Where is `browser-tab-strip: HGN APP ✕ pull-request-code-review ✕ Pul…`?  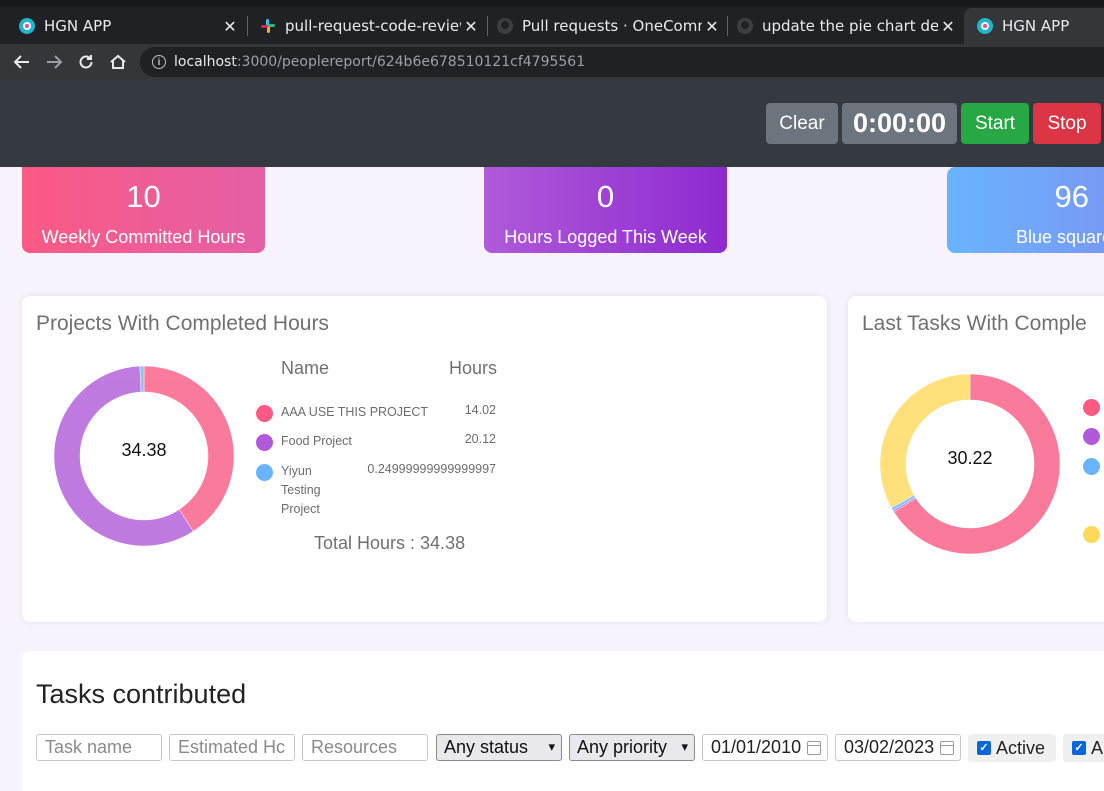
browser-tab-strip: HGN APP ✕ pull-request-code-review ✕ Pul… is located at coordinates (552, 22).